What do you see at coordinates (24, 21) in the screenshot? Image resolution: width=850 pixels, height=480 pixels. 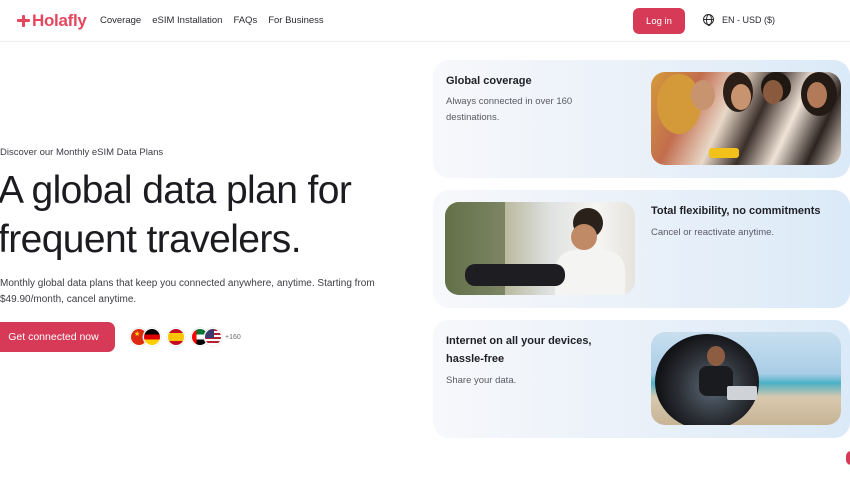 I see `plus-logo-icon` at bounding box center [24, 21].